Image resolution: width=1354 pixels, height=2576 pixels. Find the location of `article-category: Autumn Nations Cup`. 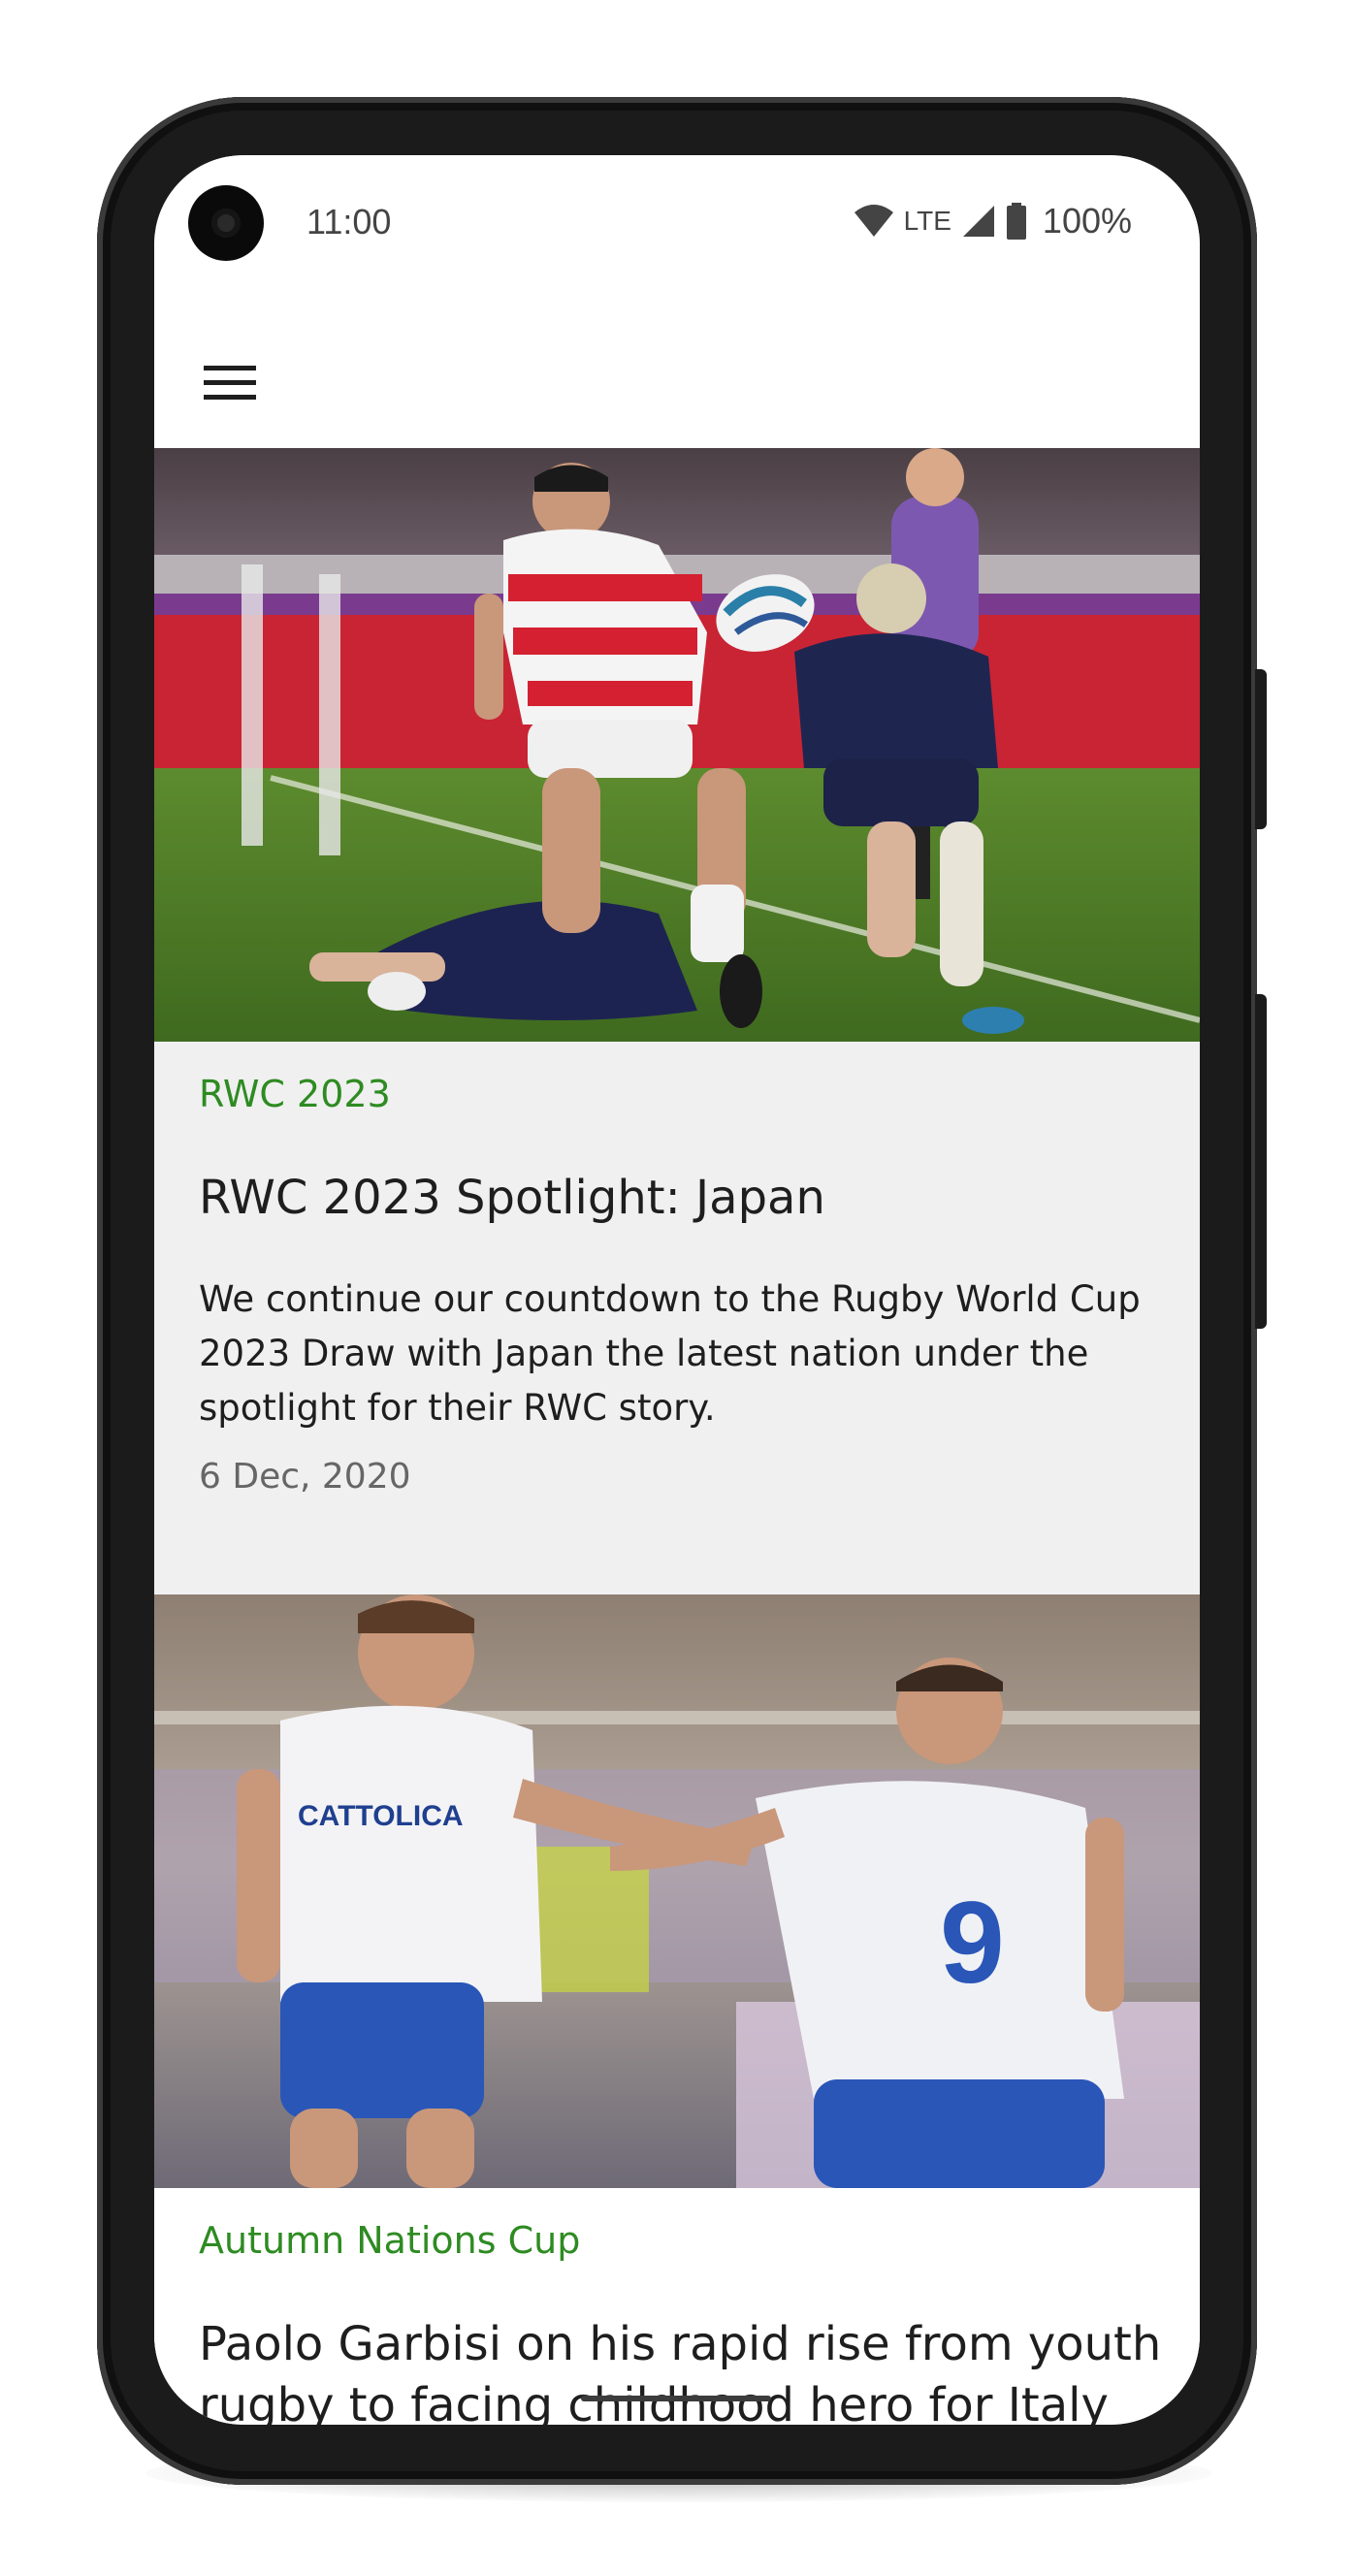

article-category: Autumn Nations Cup is located at coordinates (390, 2240).